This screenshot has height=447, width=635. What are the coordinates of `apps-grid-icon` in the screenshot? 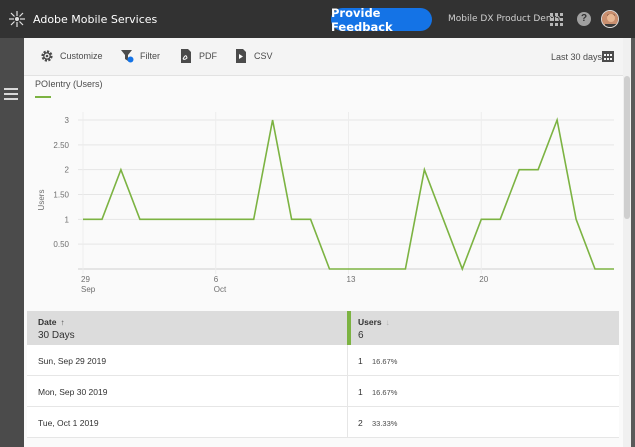 It's located at (556, 19).